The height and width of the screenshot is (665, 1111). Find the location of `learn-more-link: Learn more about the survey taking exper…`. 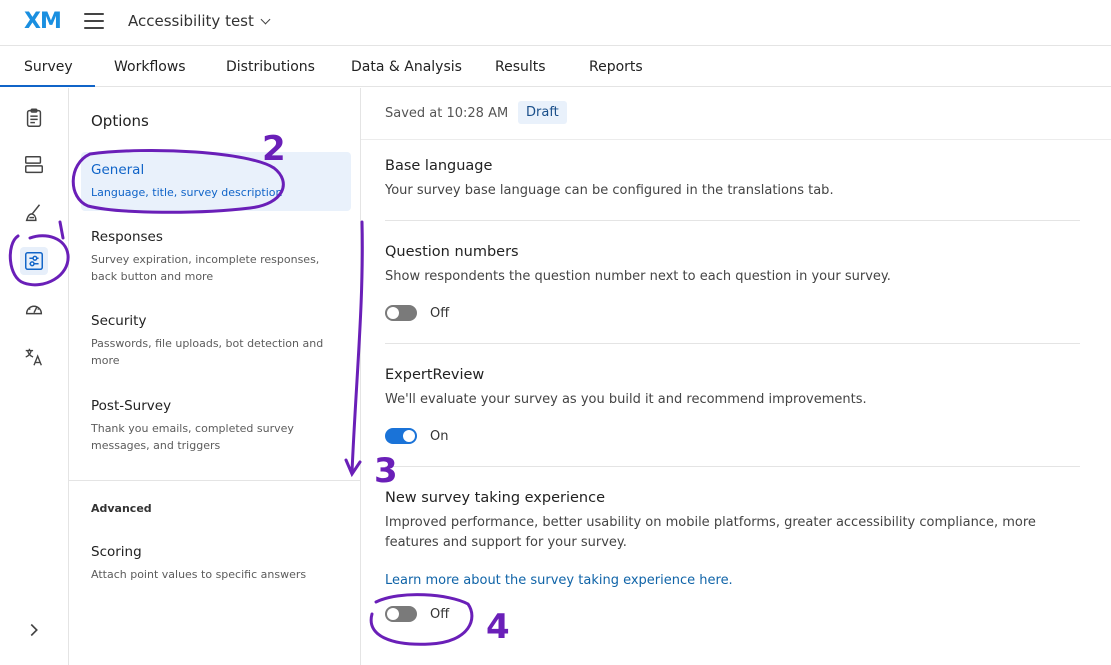

learn-more-link: Learn more about the survey taking exper… is located at coordinates (732, 580).